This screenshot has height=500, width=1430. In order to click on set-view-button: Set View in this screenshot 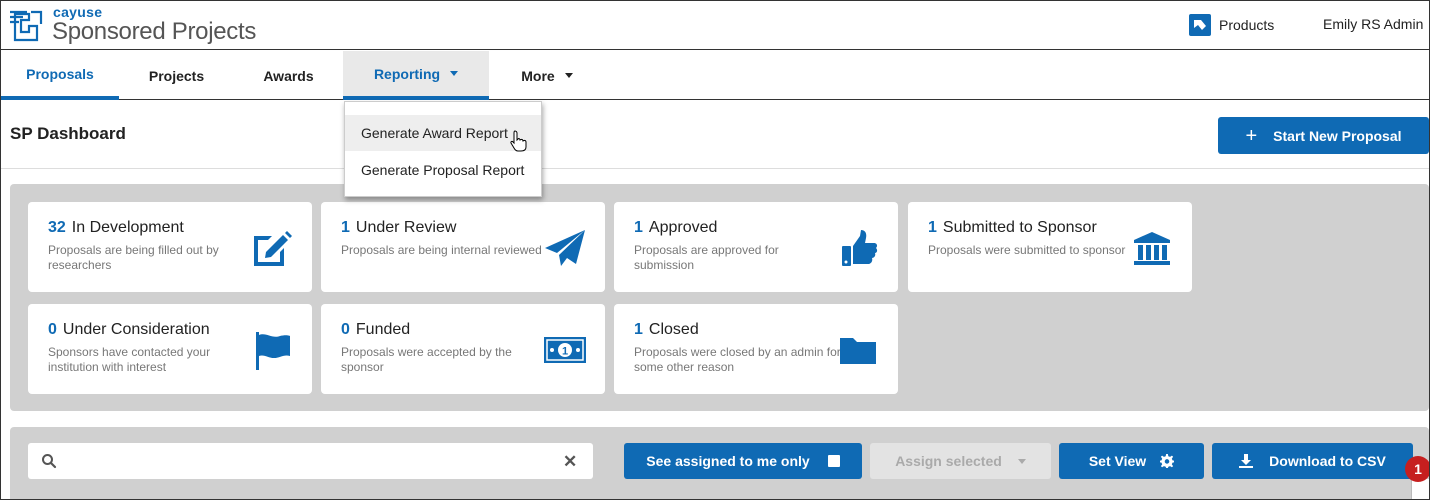, I will do `click(1131, 461)`.